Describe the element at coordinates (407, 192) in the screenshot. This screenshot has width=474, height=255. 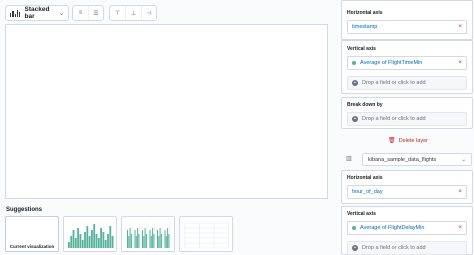
I see `horizontal-axis-field-2: hour_of_day ×` at that location.